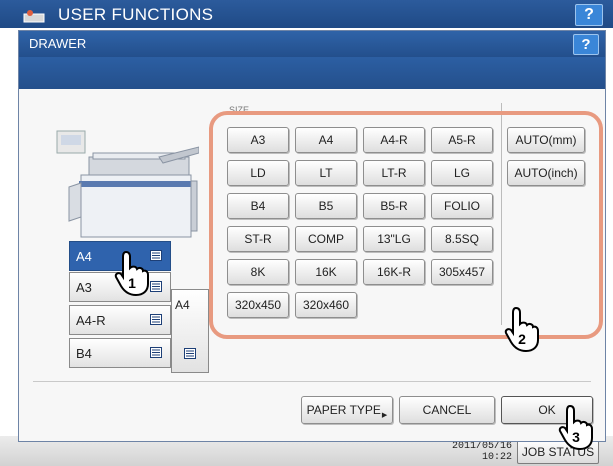  Describe the element at coordinates (343, 410) in the screenshot. I see `paper-type-label: PAPER TYPE` at that location.